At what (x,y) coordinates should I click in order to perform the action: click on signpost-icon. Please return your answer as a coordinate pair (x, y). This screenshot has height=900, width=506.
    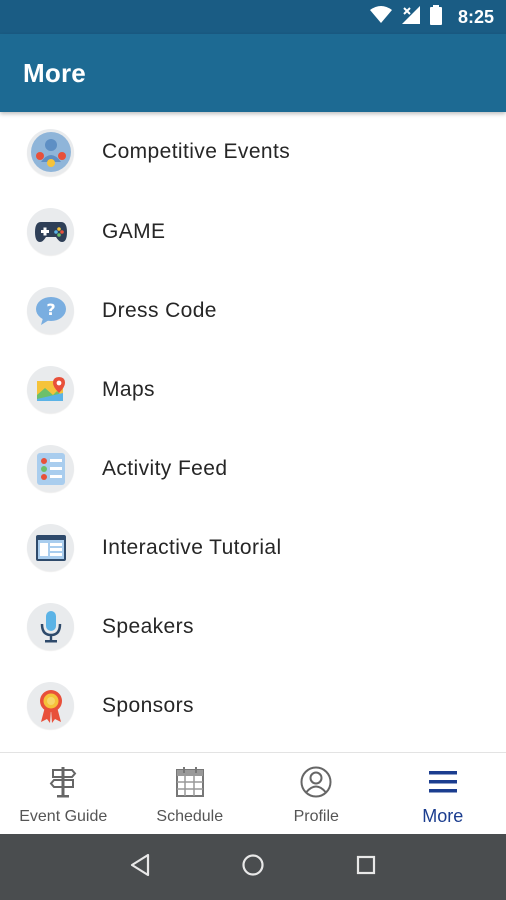
    Looking at the image, I should click on (63, 784).